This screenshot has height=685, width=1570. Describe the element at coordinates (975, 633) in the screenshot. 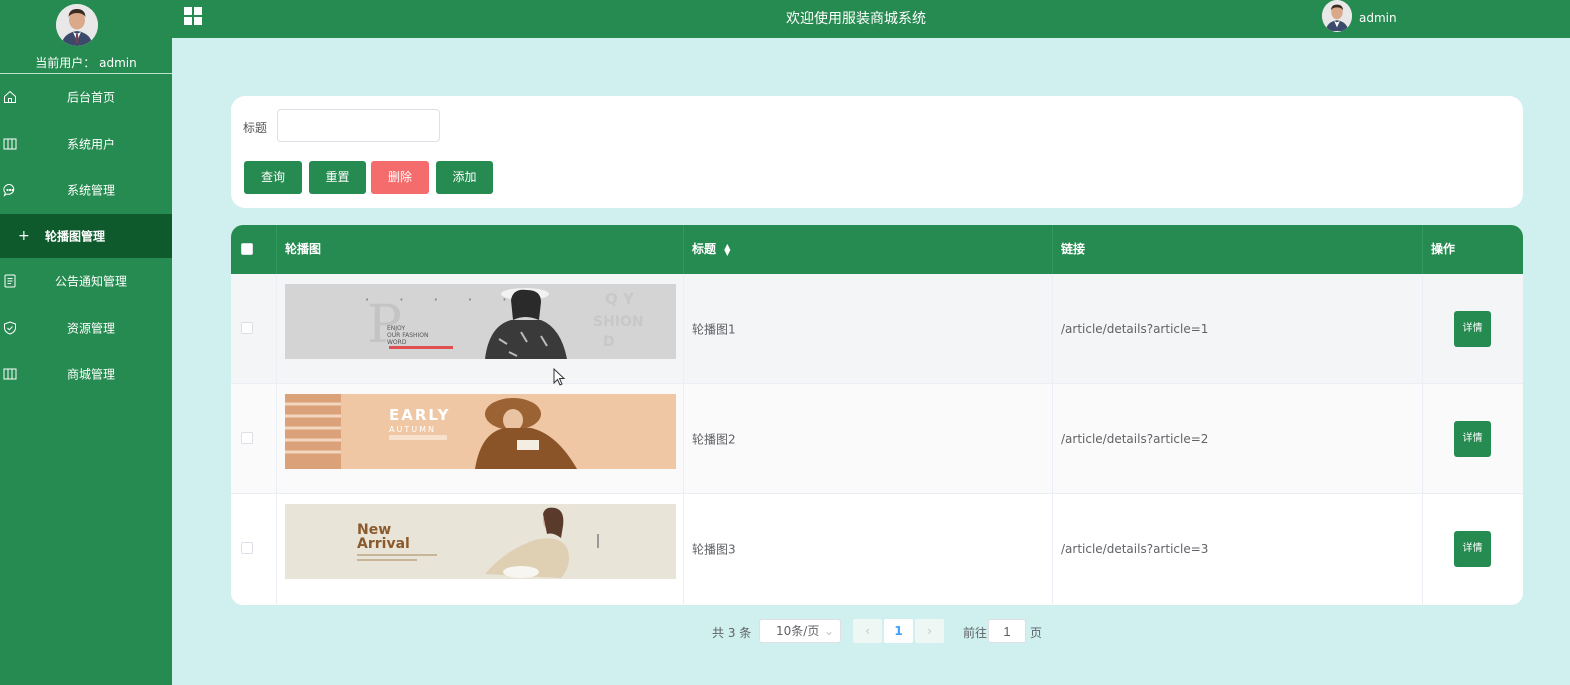

I see `goto-label: 前往` at that location.